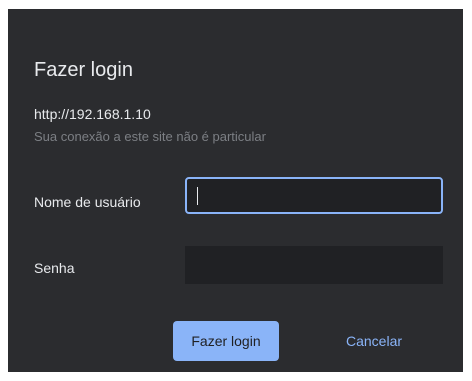  I want to click on site-url: http://192.168.1.10, so click(92, 114).